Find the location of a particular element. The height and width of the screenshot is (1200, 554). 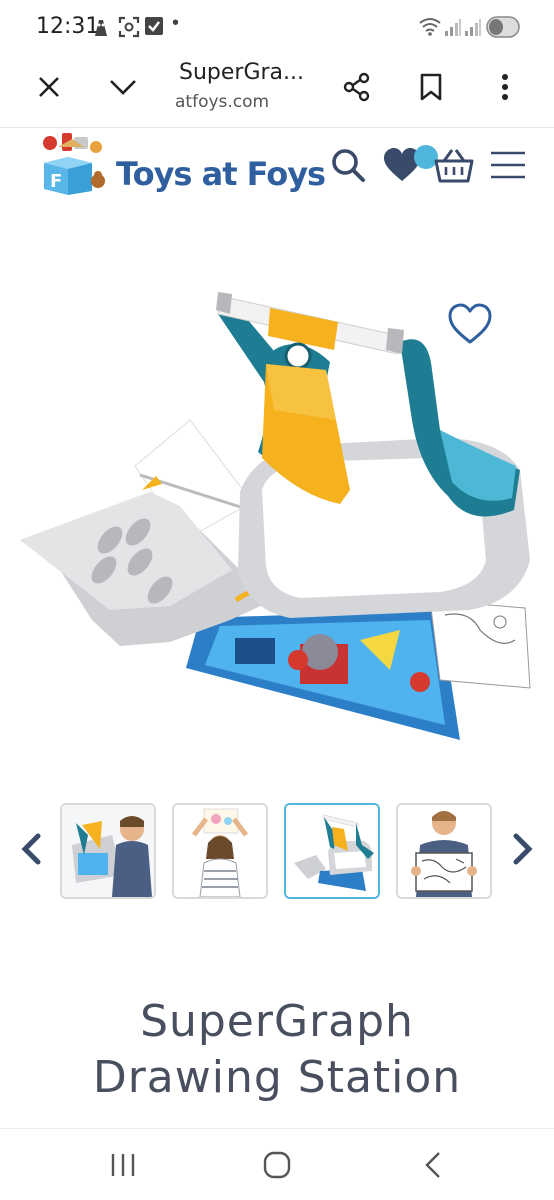

status-bar: 12:31 • is located at coordinates (277, 27).